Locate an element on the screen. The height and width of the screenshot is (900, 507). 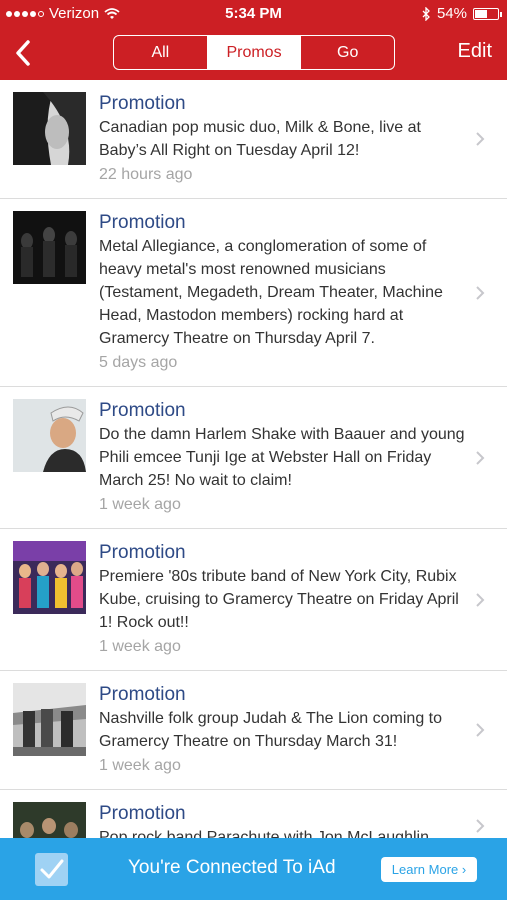
ad-banner: You're Connected To iAd Learn More › is located at coordinates (253, 869).